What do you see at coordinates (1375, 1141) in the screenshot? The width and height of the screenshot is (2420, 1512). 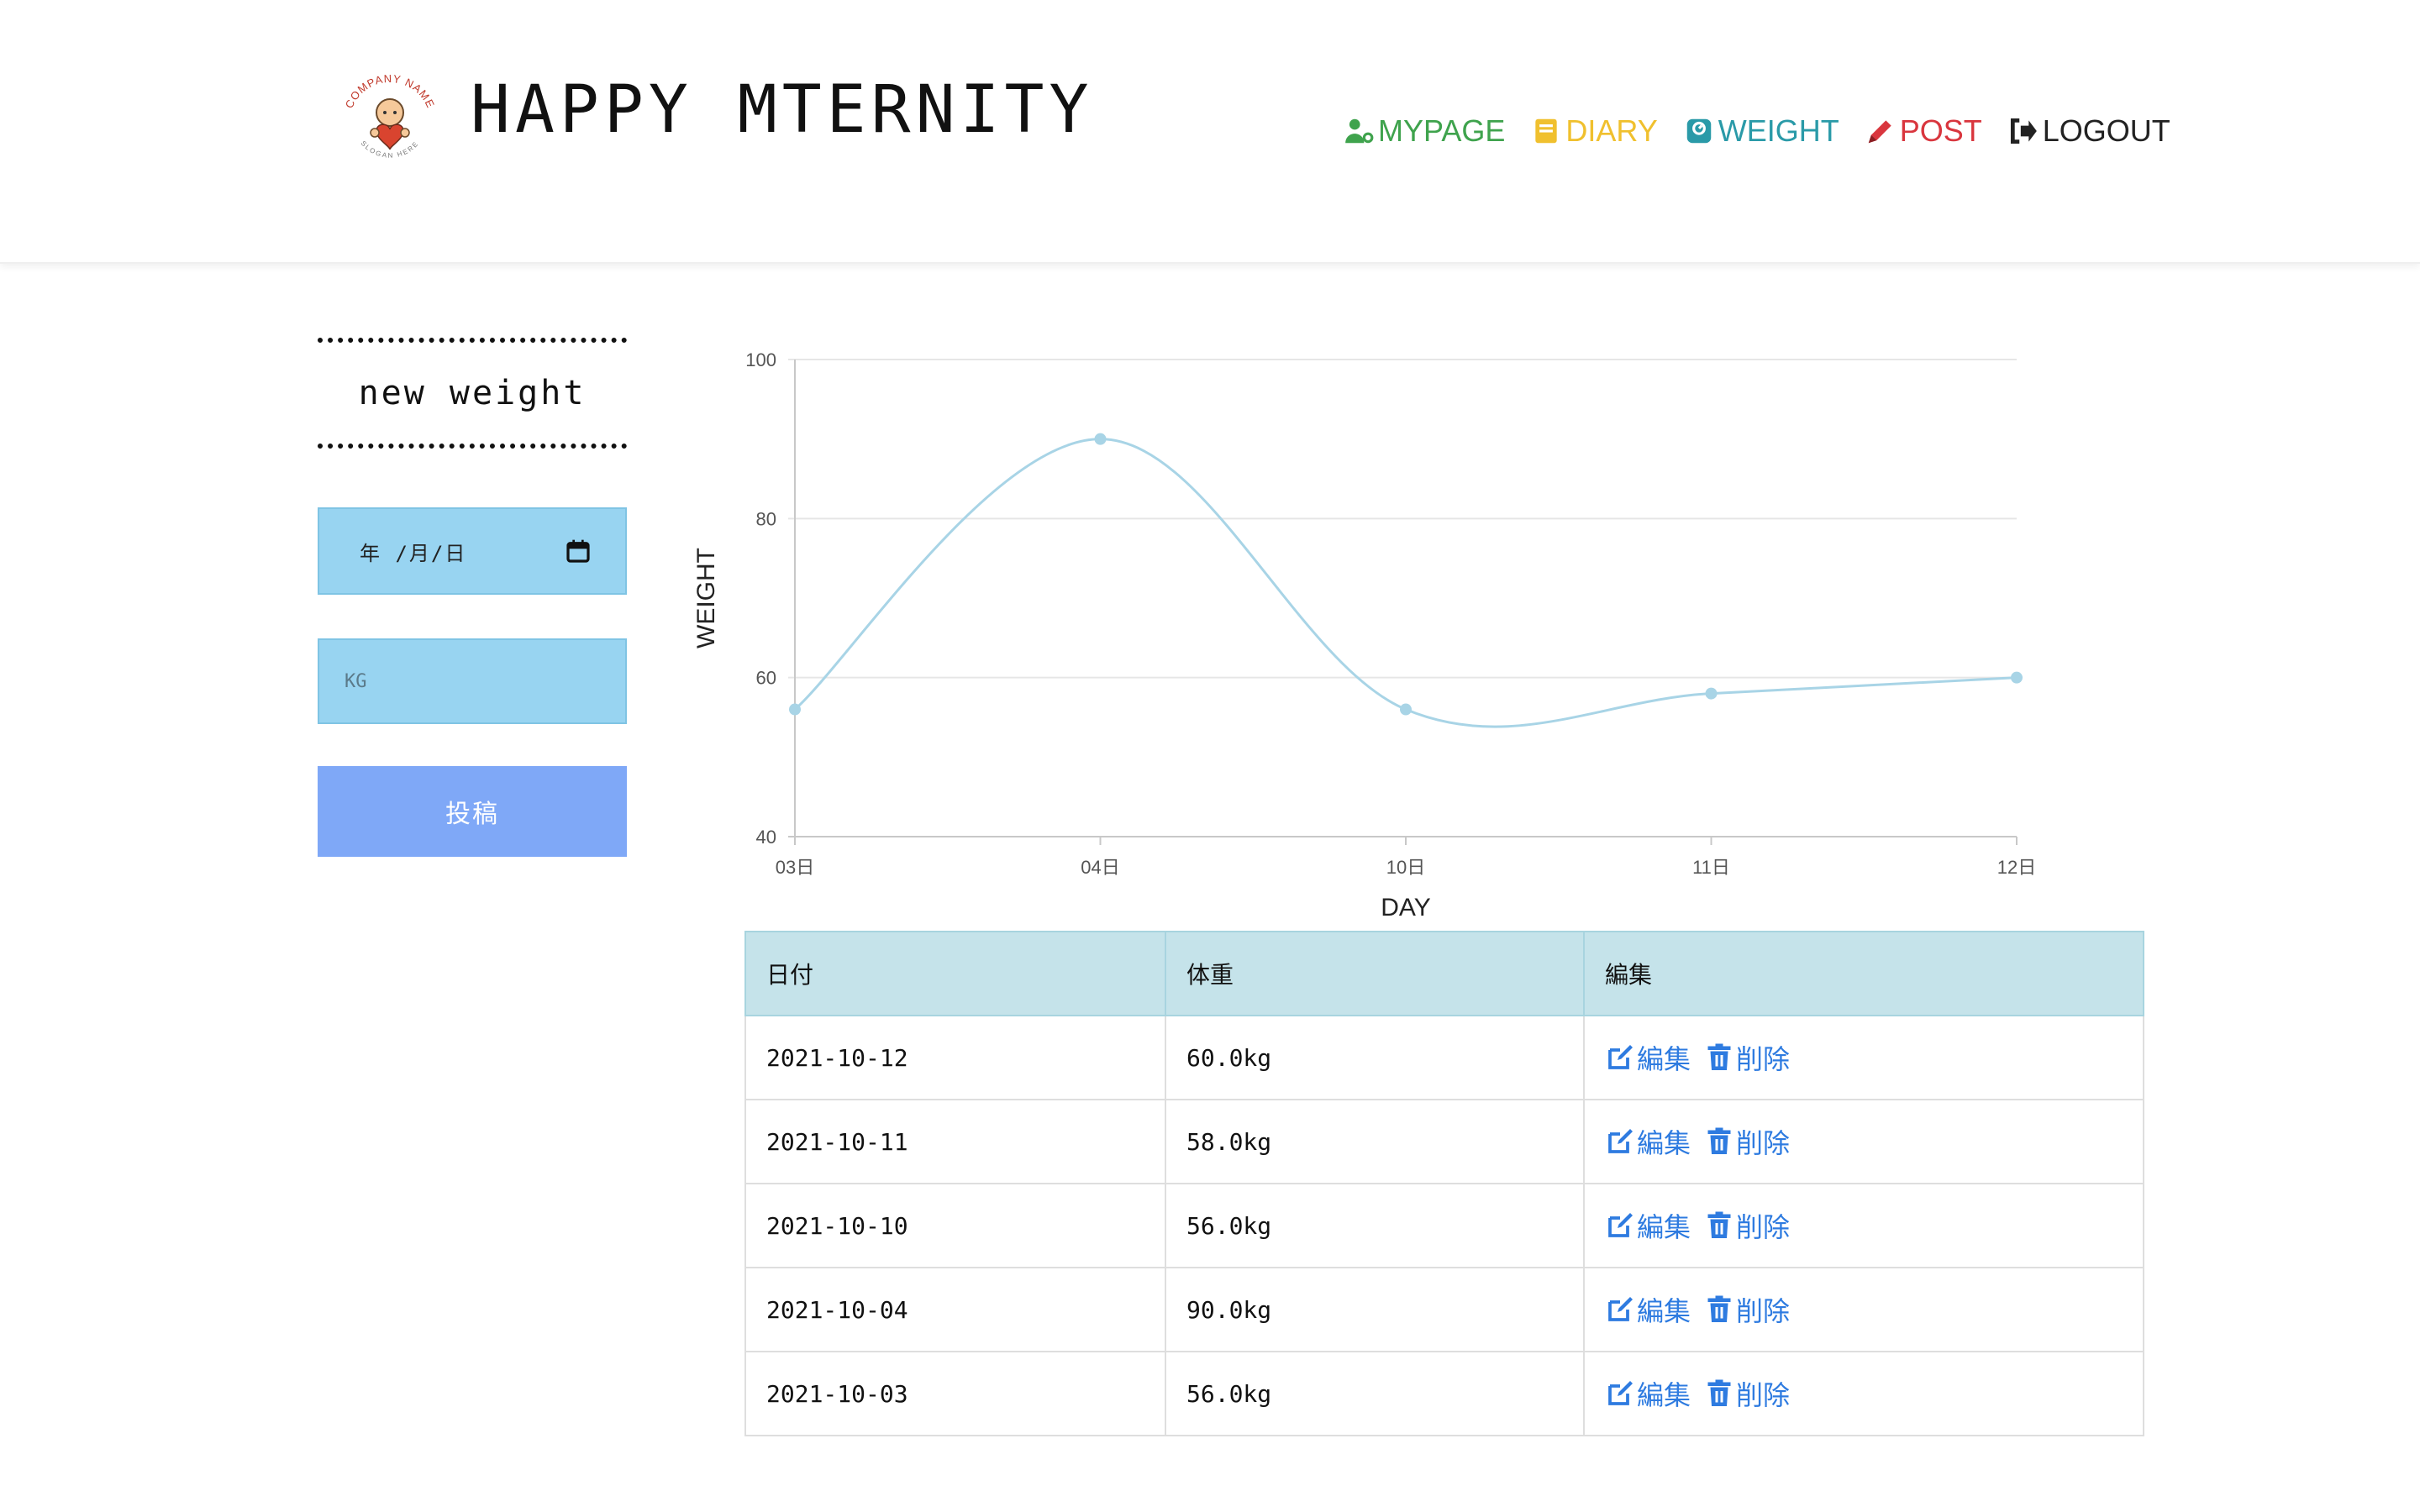 I see `row-weight: 58.0kg` at bounding box center [1375, 1141].